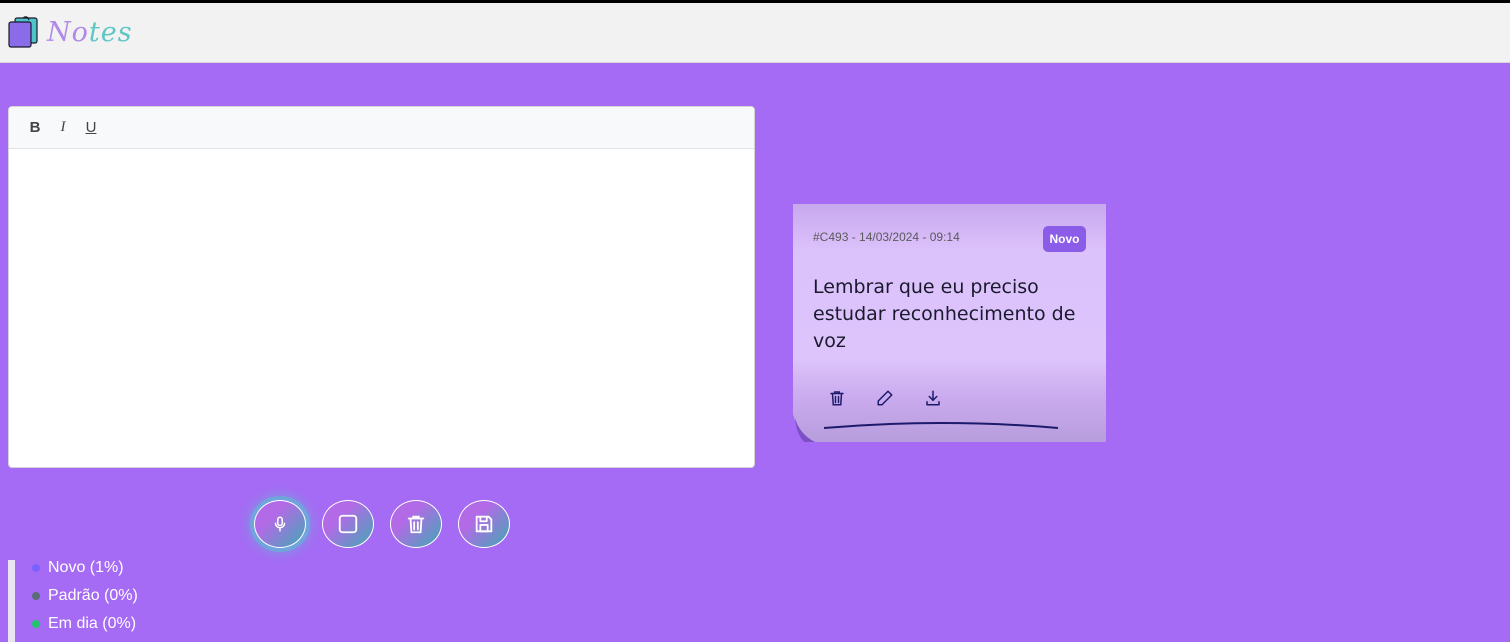  I want to click on brand-first: No, so click(68, 32).